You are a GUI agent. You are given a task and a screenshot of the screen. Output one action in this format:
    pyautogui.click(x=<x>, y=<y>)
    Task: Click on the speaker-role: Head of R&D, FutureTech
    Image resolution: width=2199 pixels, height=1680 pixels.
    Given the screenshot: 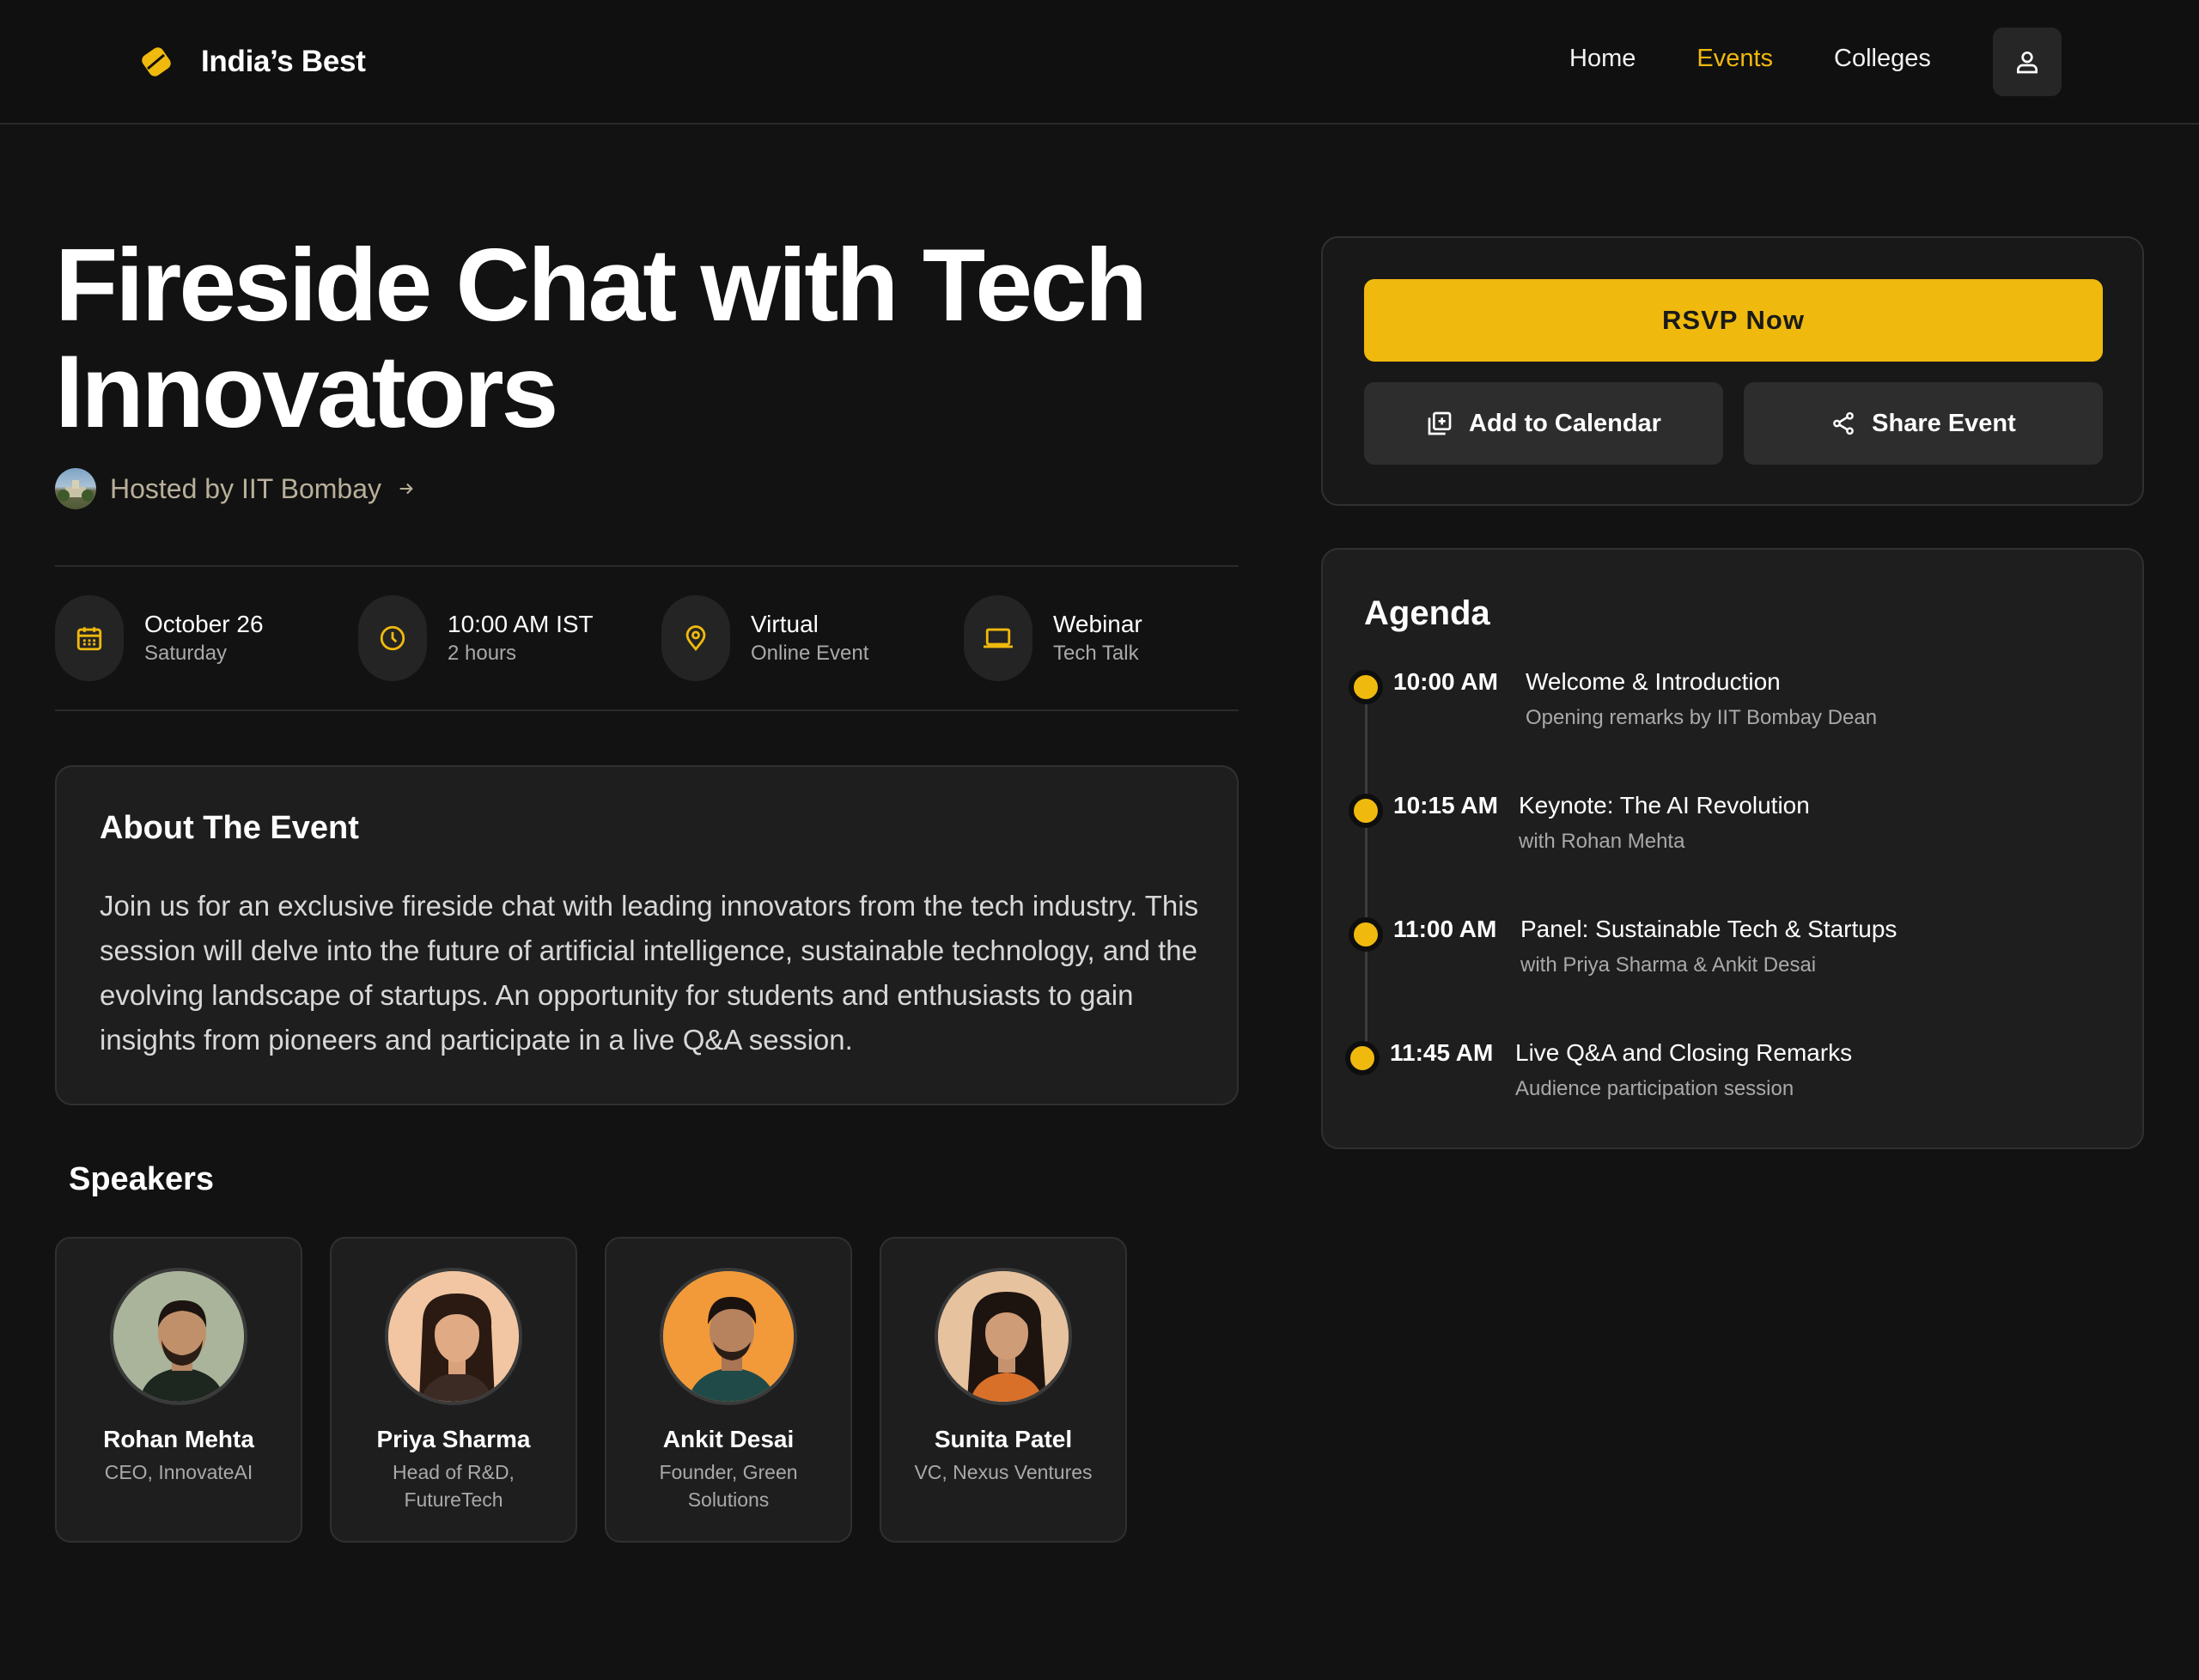 What is the action you would take?
    pyautogui.click(x=454, y=1486)
    